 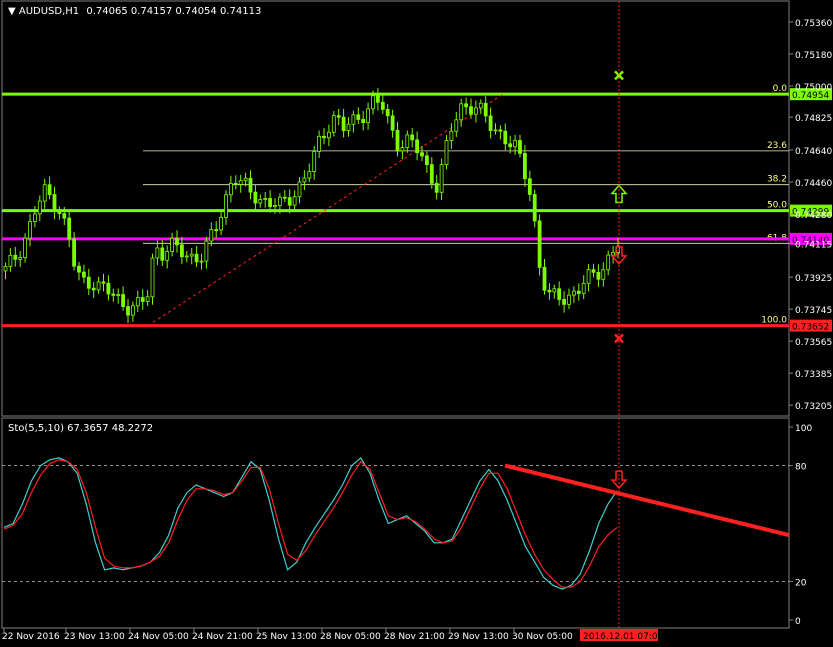 I want to click on ohlc-values: 0.74065 0.74157 0.74054 0.74113, so click(x=173, y=11).